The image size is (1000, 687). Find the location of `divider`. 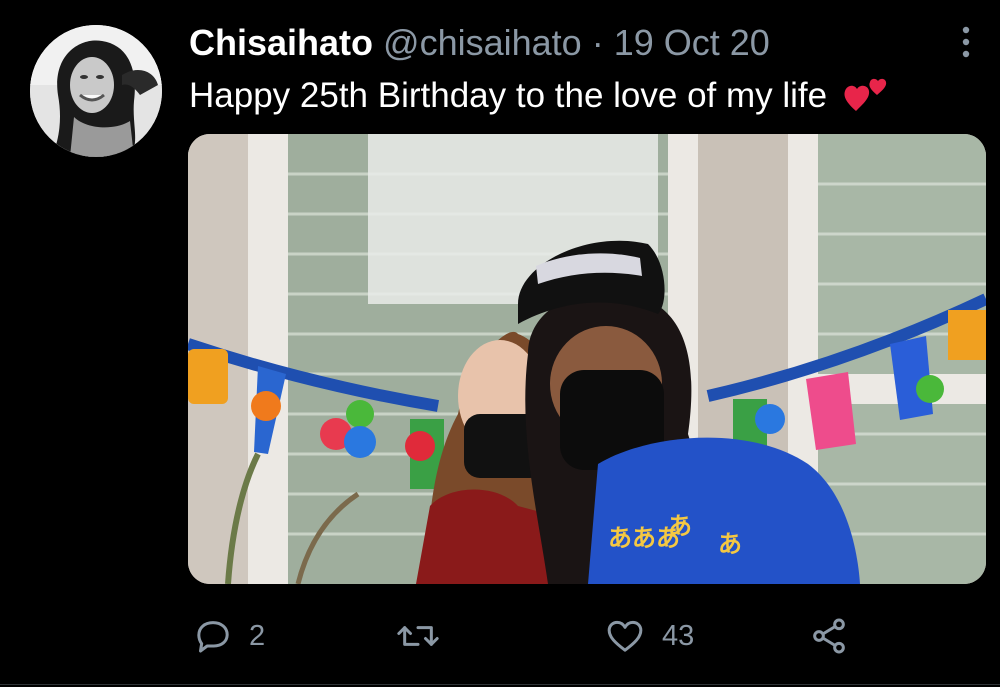

divider is located at coordinates (500, 684).